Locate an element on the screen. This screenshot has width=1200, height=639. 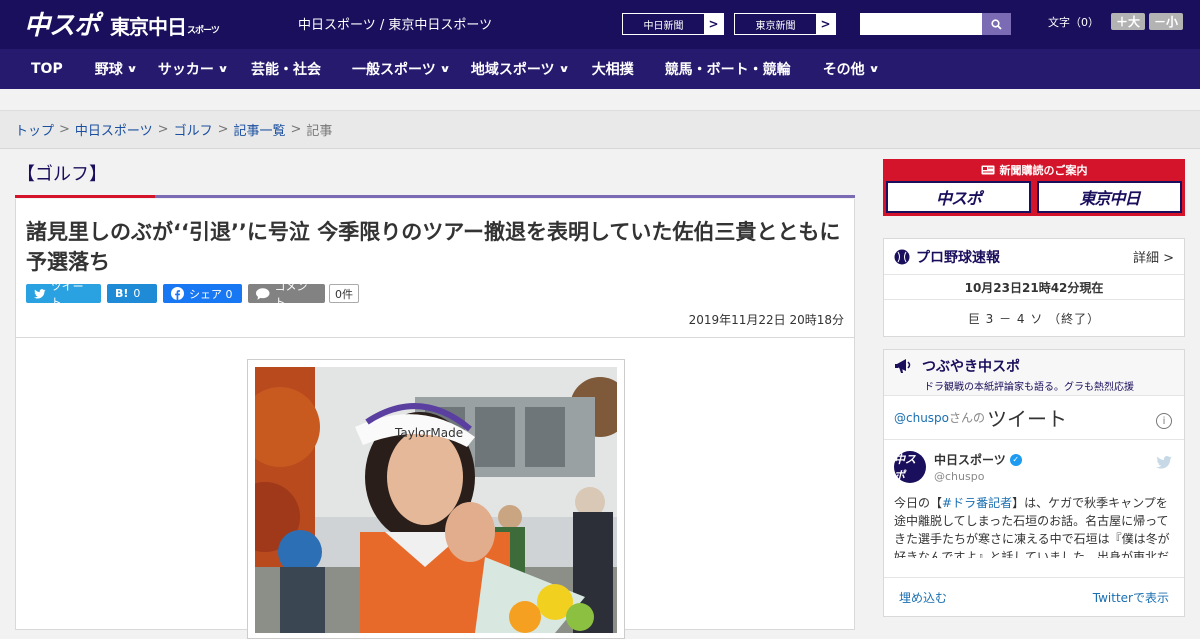
baseball-icon is located at coordinates (902, 256).